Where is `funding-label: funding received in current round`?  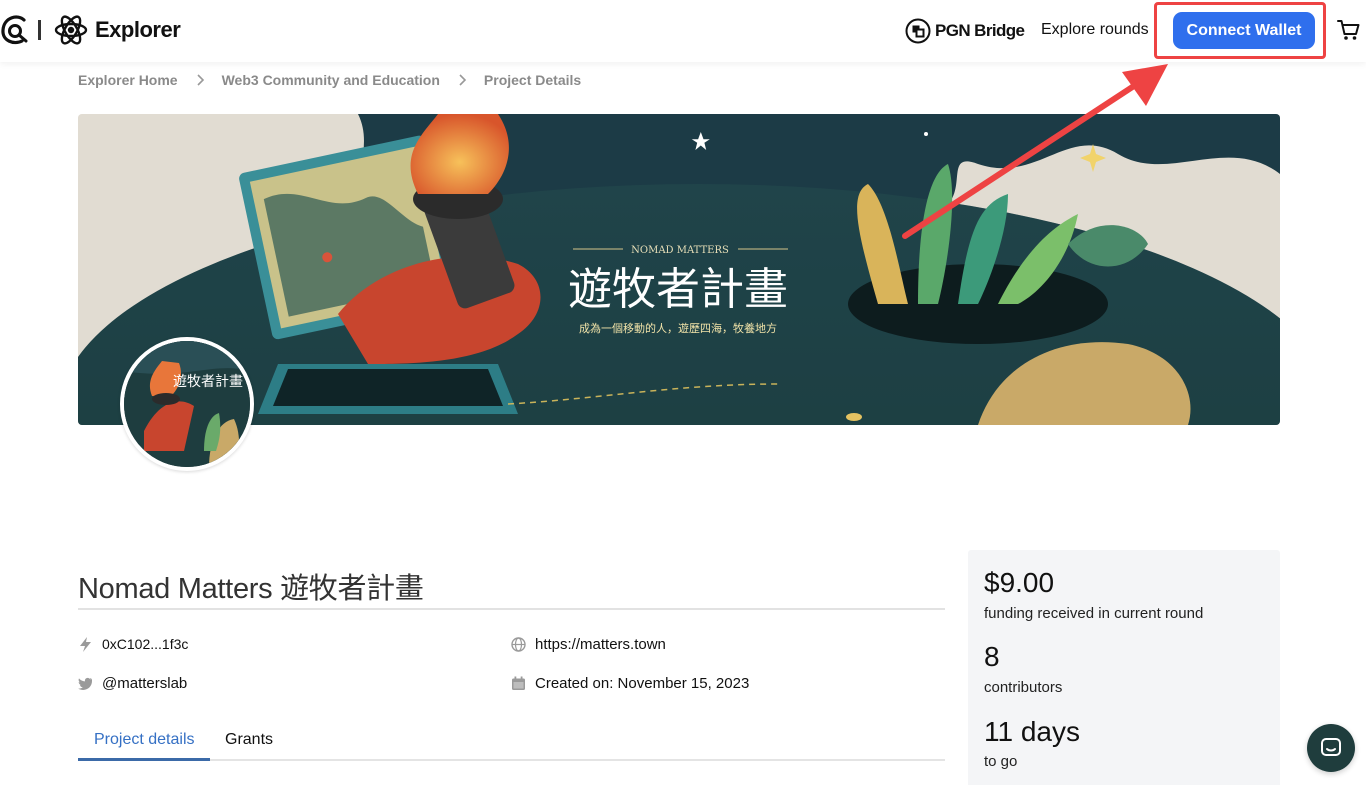 funding-label: funding received in current round is located at coordinates (1094, 613).